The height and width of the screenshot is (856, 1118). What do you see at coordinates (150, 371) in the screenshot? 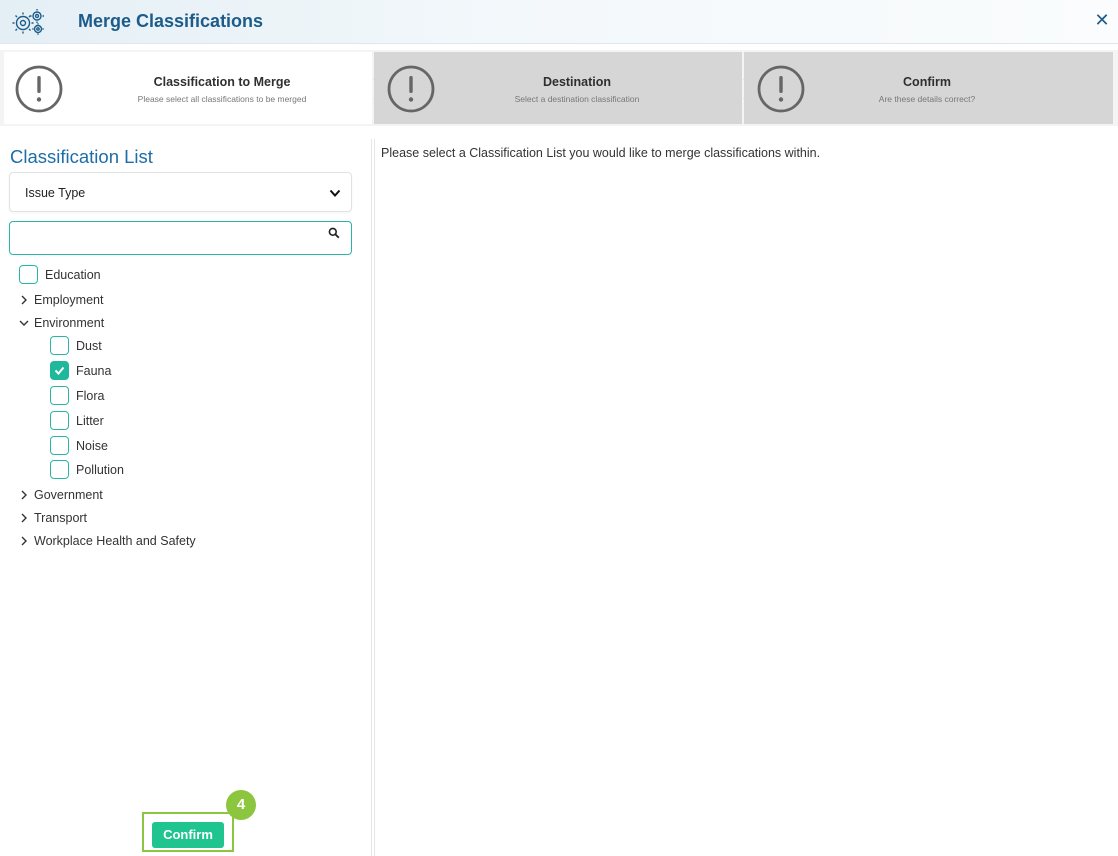
I see `tree-item-fauna: Fauna` at bounding box center [150, 371].